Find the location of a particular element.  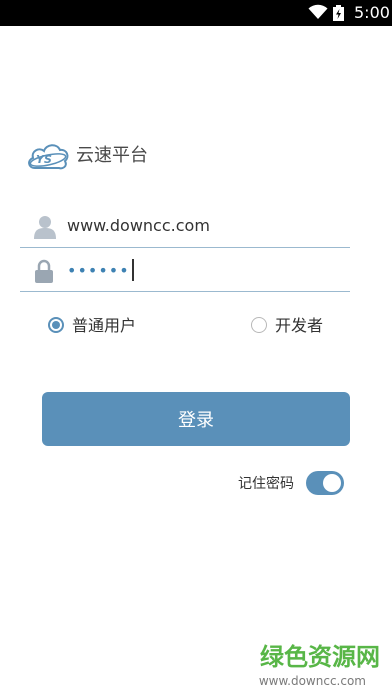

user-icon is located at coordinates (45, 229).